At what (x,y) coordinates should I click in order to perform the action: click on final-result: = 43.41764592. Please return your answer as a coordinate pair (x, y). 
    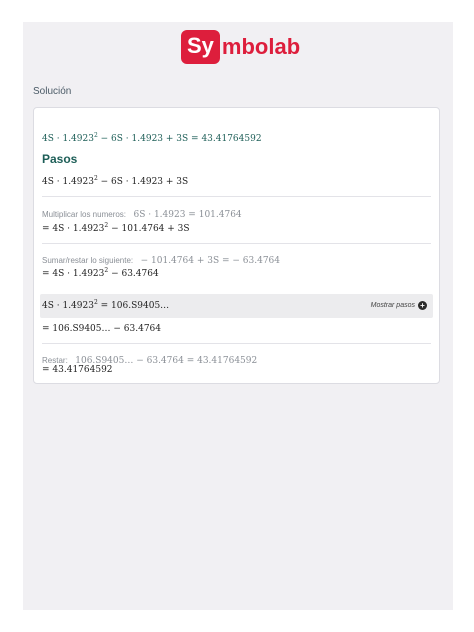
    Looking at the image, I should click on (77, 370).